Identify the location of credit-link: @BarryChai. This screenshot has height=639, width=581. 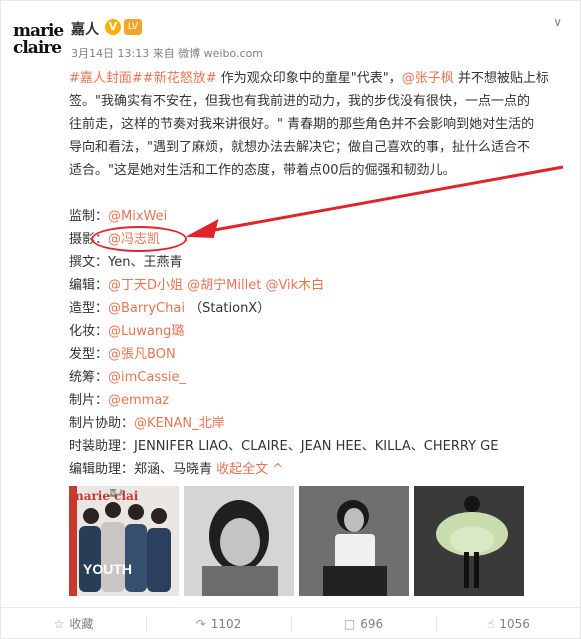
(146, 308).